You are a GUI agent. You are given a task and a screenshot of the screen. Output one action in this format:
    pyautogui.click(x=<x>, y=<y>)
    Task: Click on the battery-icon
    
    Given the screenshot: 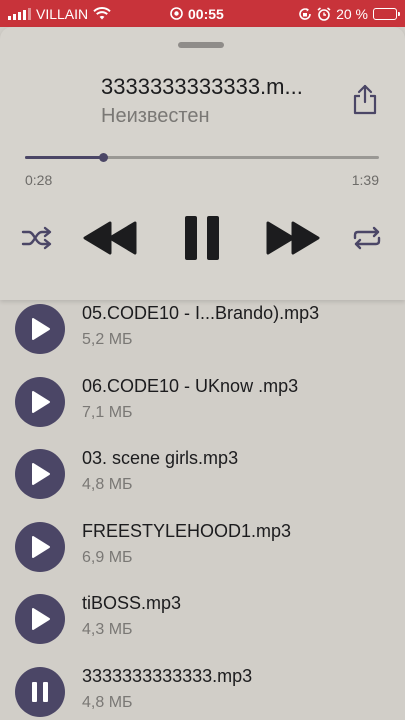 What is the action you would take?
    pyautogui.click(x=386, y=13)
    